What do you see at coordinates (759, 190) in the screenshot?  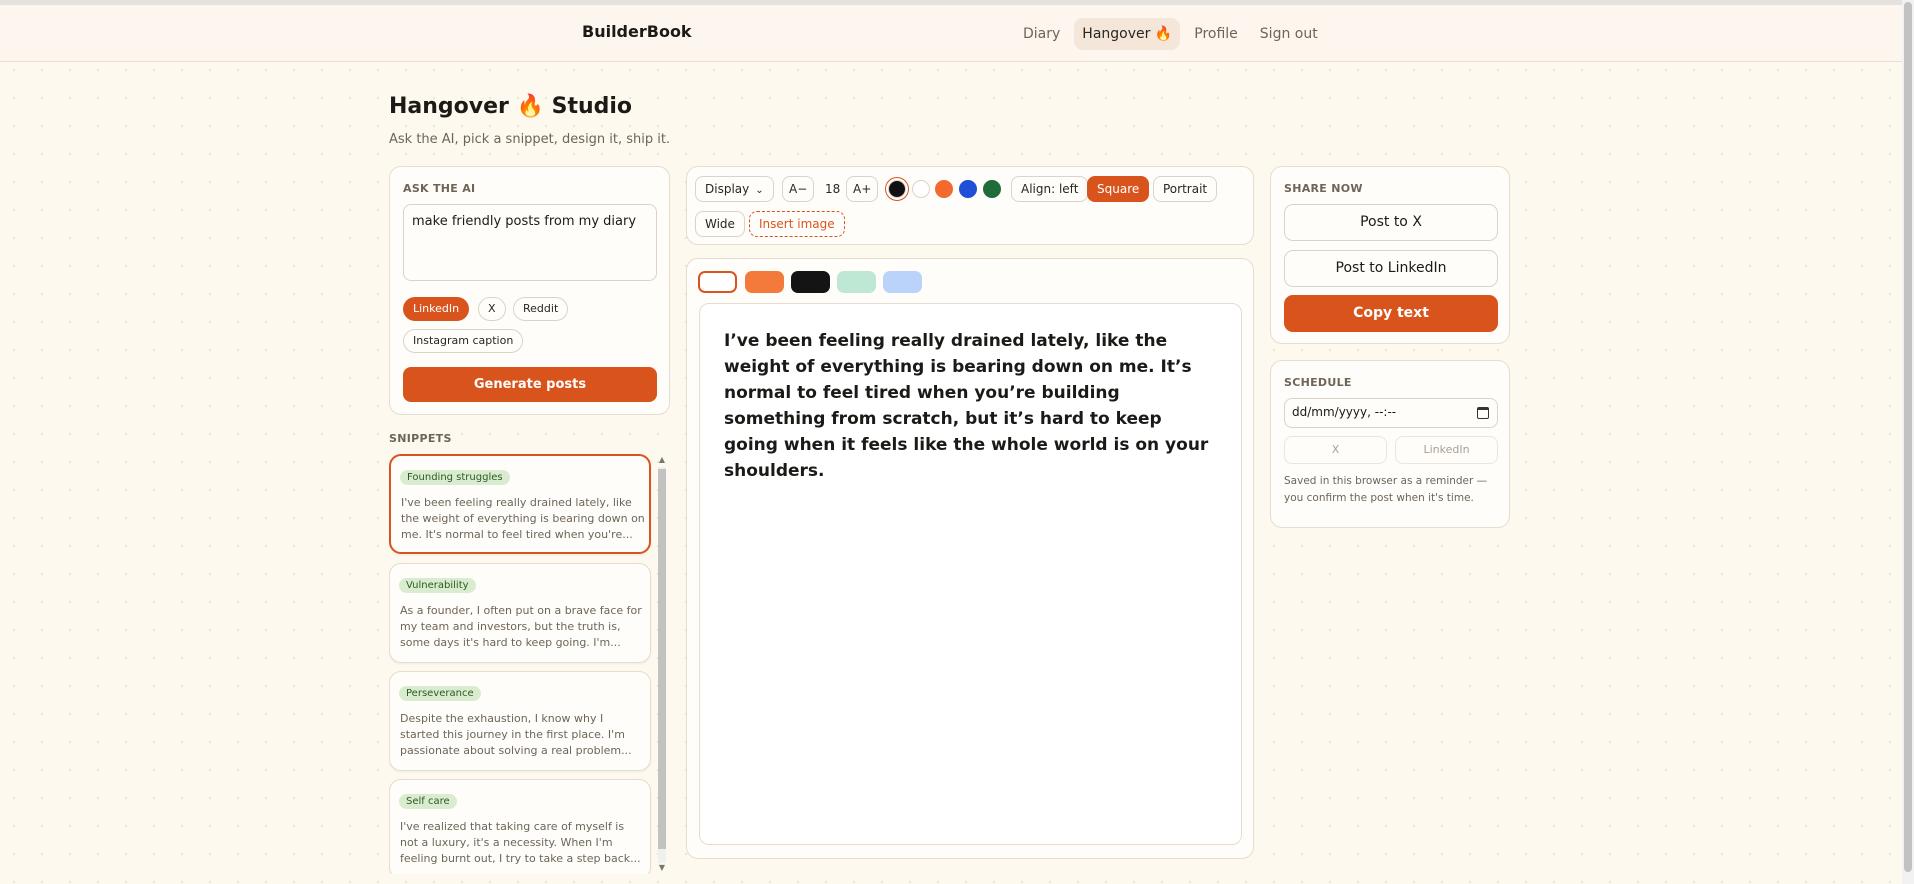 I see `chevron-down-icon: ⌄` at bounding box center [759, 190].